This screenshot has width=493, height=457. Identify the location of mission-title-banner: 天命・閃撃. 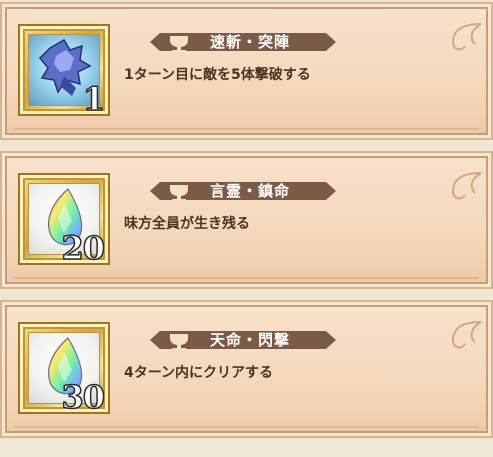
(243, 340).